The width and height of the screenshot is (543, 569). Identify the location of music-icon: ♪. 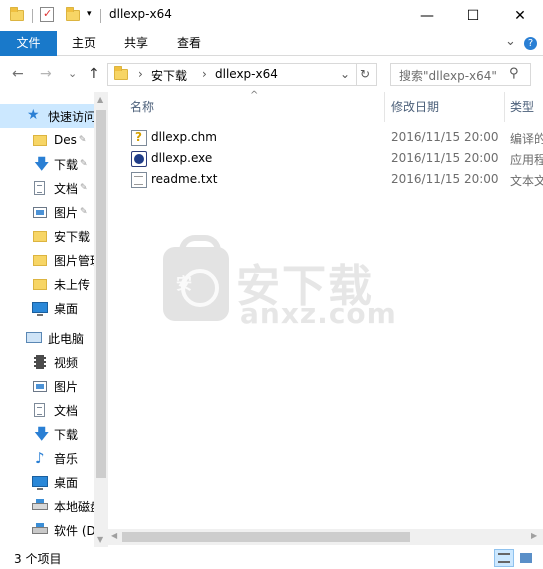
(40, 458).